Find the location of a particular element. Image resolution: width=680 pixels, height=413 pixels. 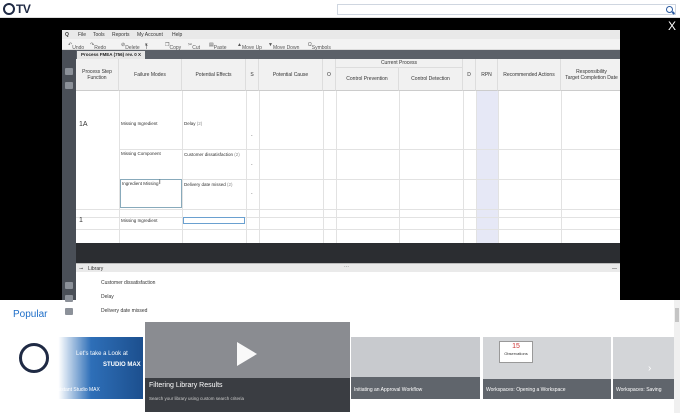

video-card-label: Workspaces: Opening a Workspace is located at coordinates (526, 390).